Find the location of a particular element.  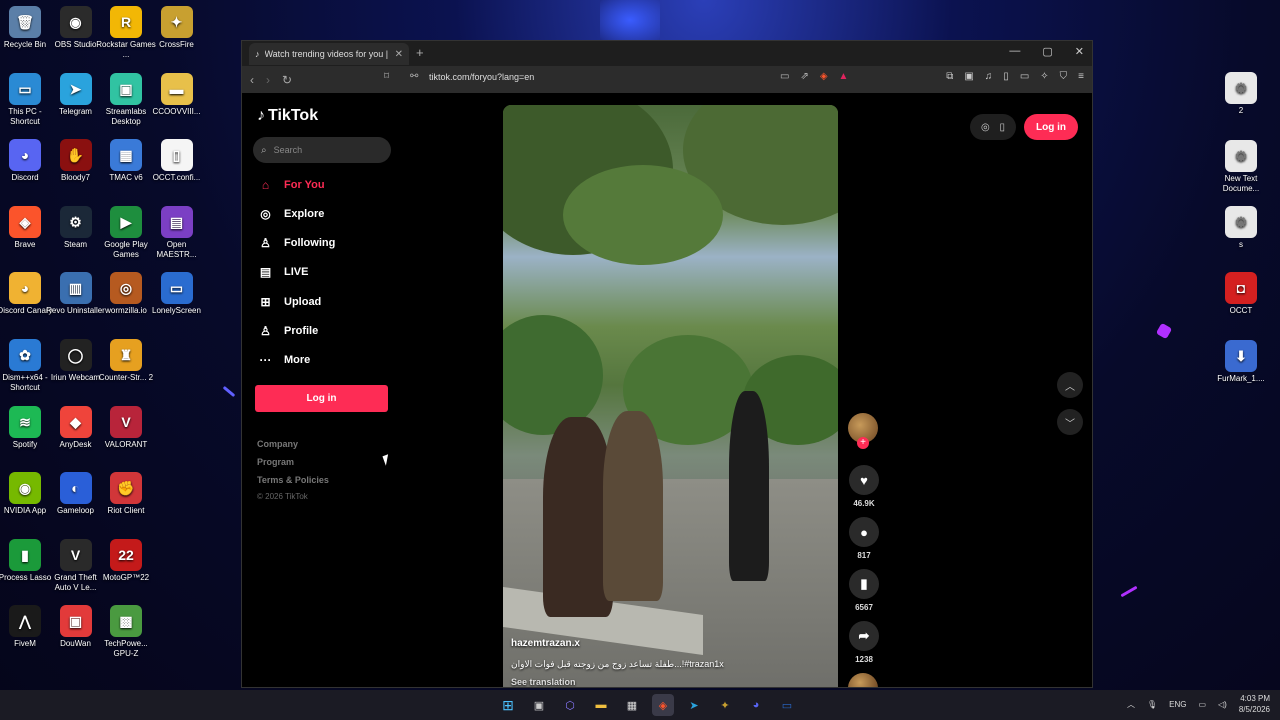

tiktok-logo: ♪ TikTok is located at coordinates (287, 116).